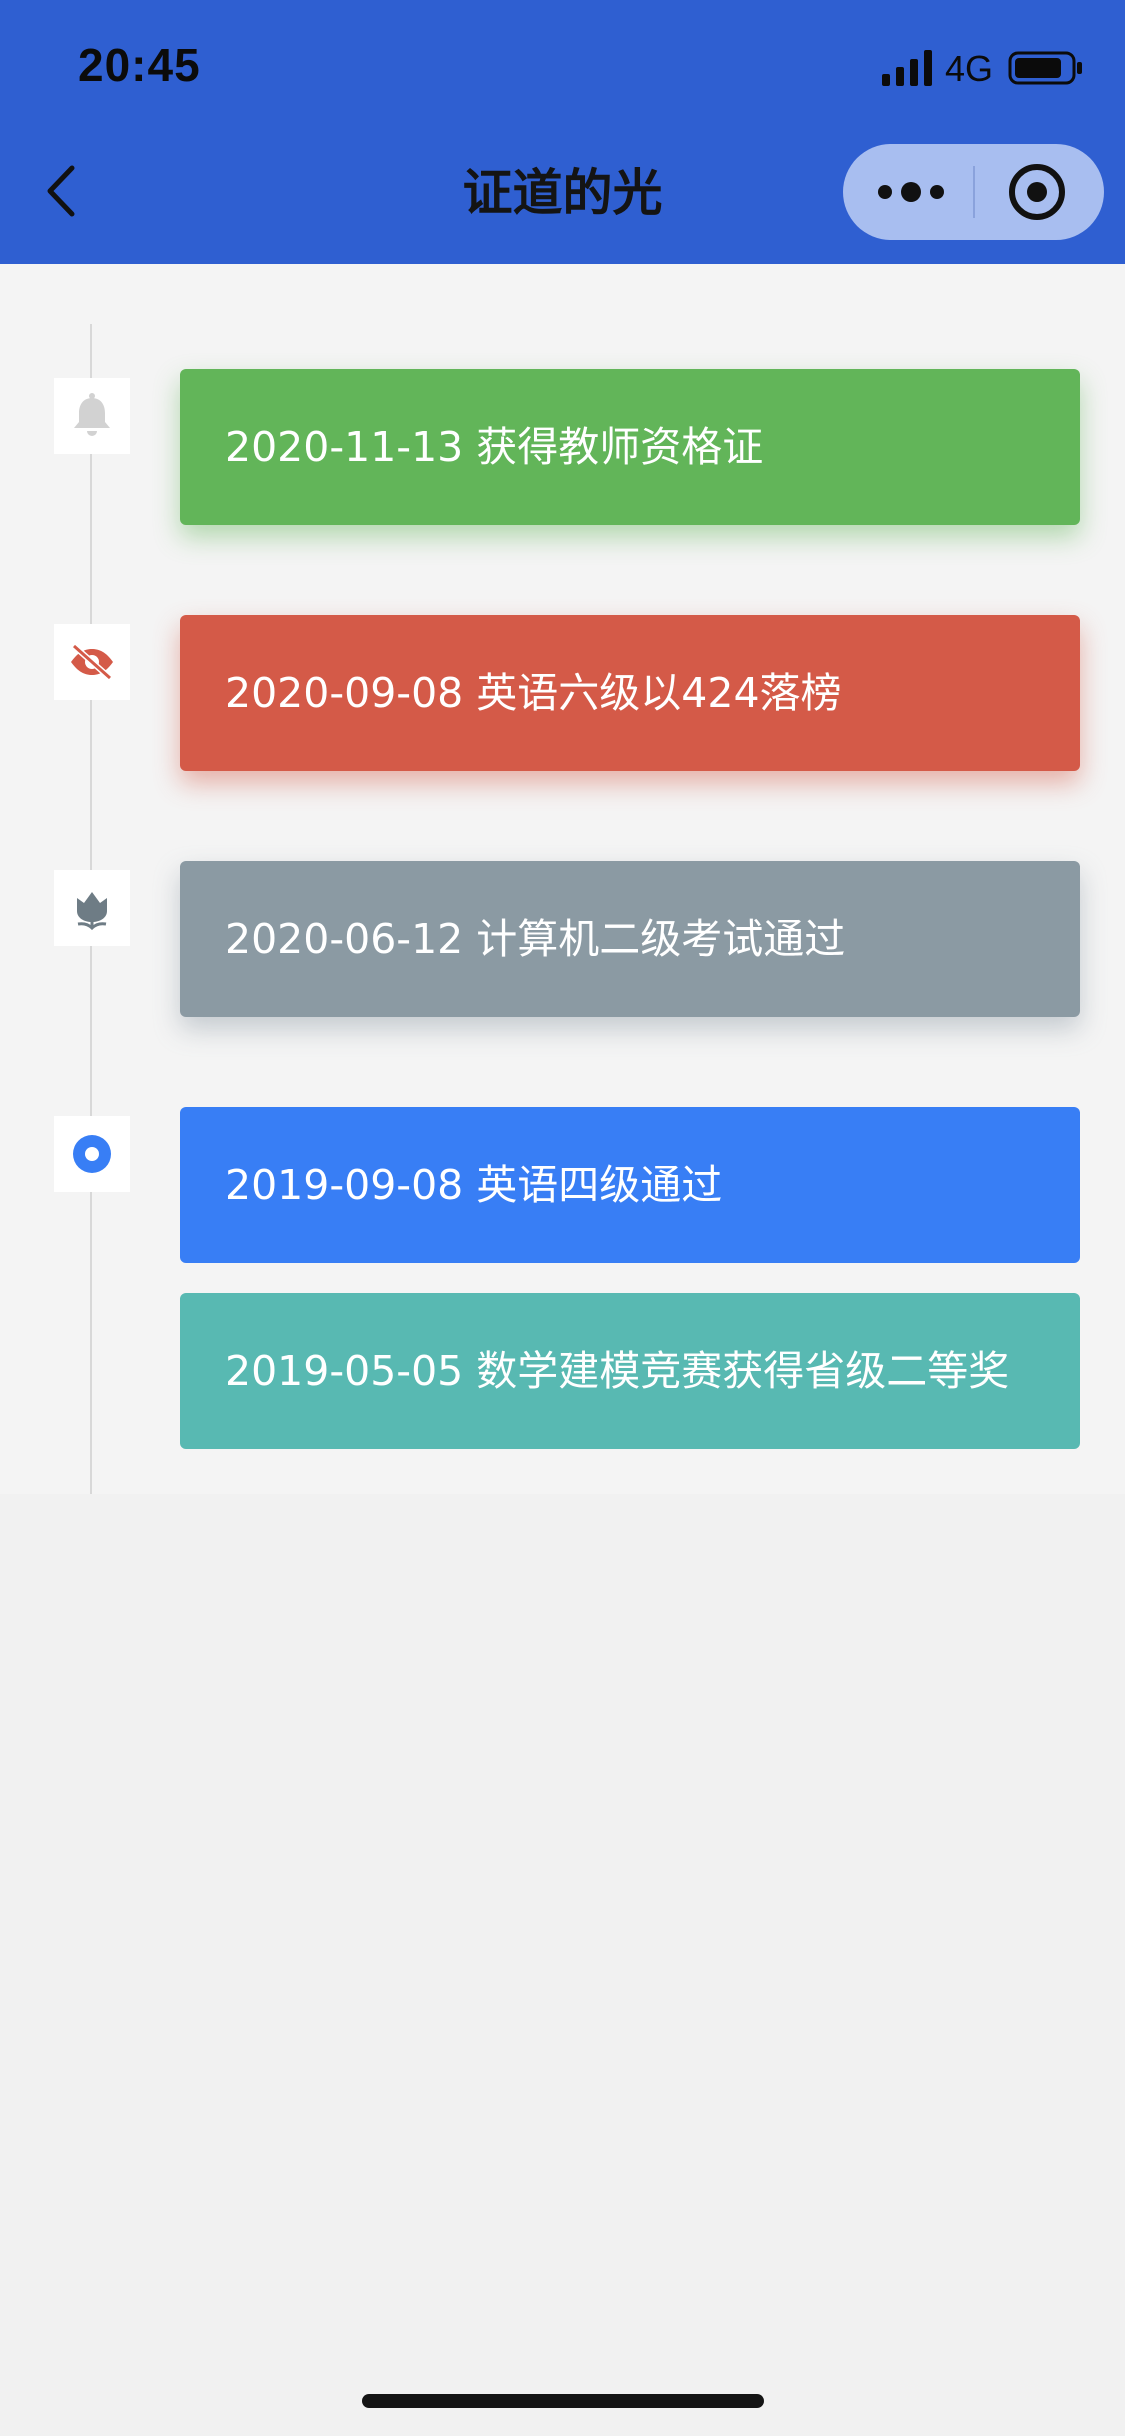 Image resolution: width=1125 pixels, height=2436 pixels. What do you see at coordinates (907, 68) in the screenshot?
I see `signal-icon` at bounding box center [907, 68].